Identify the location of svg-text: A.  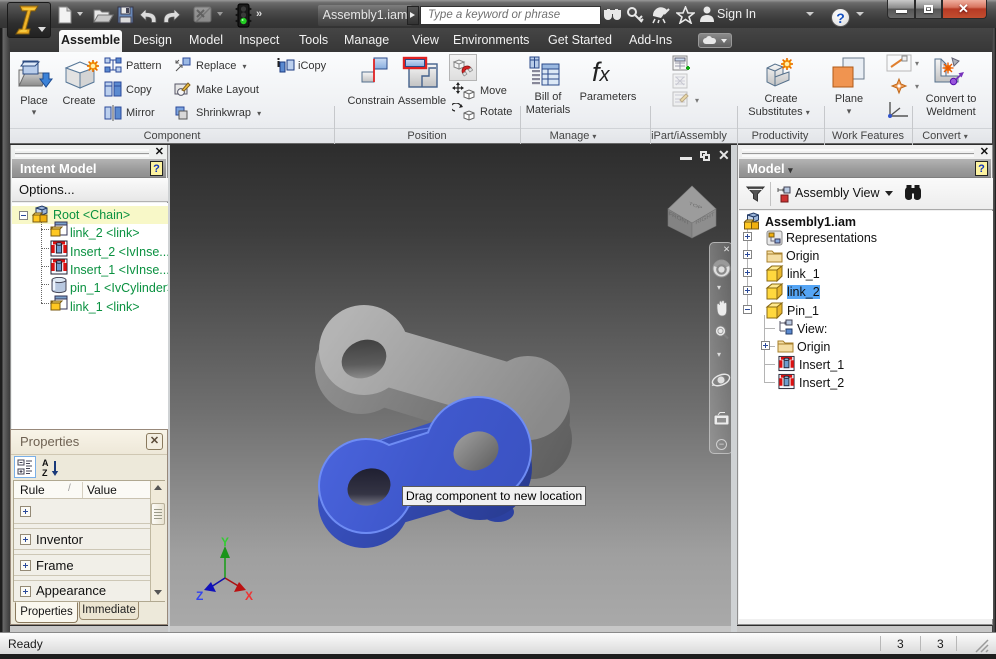
(45, 463).